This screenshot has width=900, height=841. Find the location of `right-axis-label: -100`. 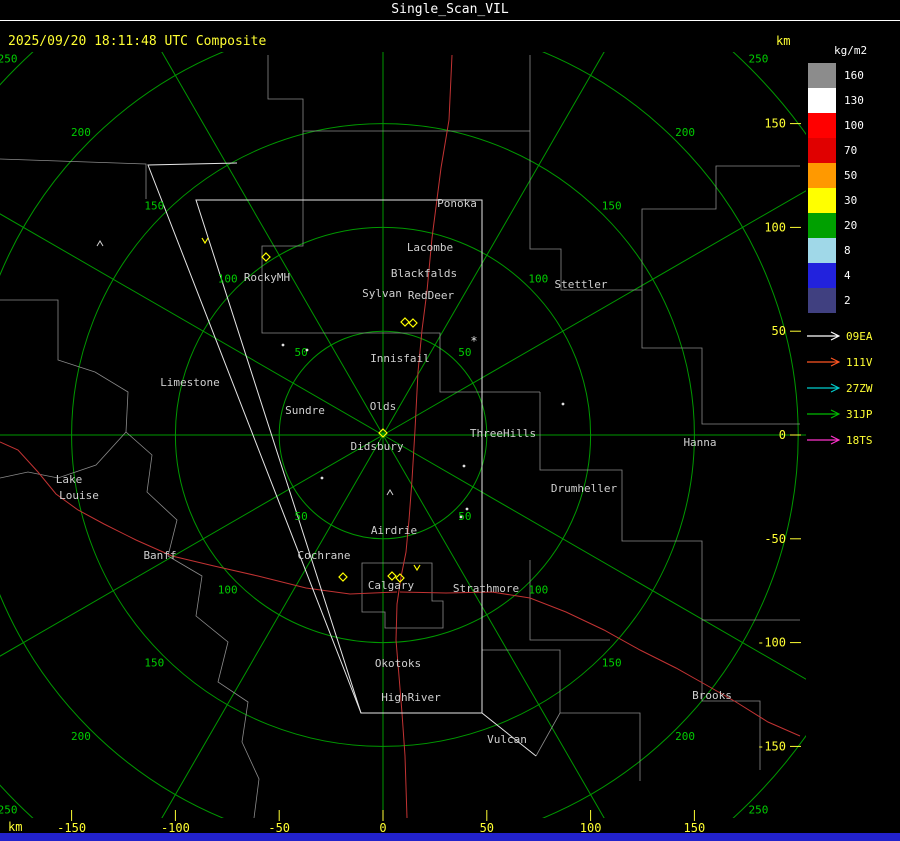

right-axis-label: -100 is located at coordinates (771, 643).